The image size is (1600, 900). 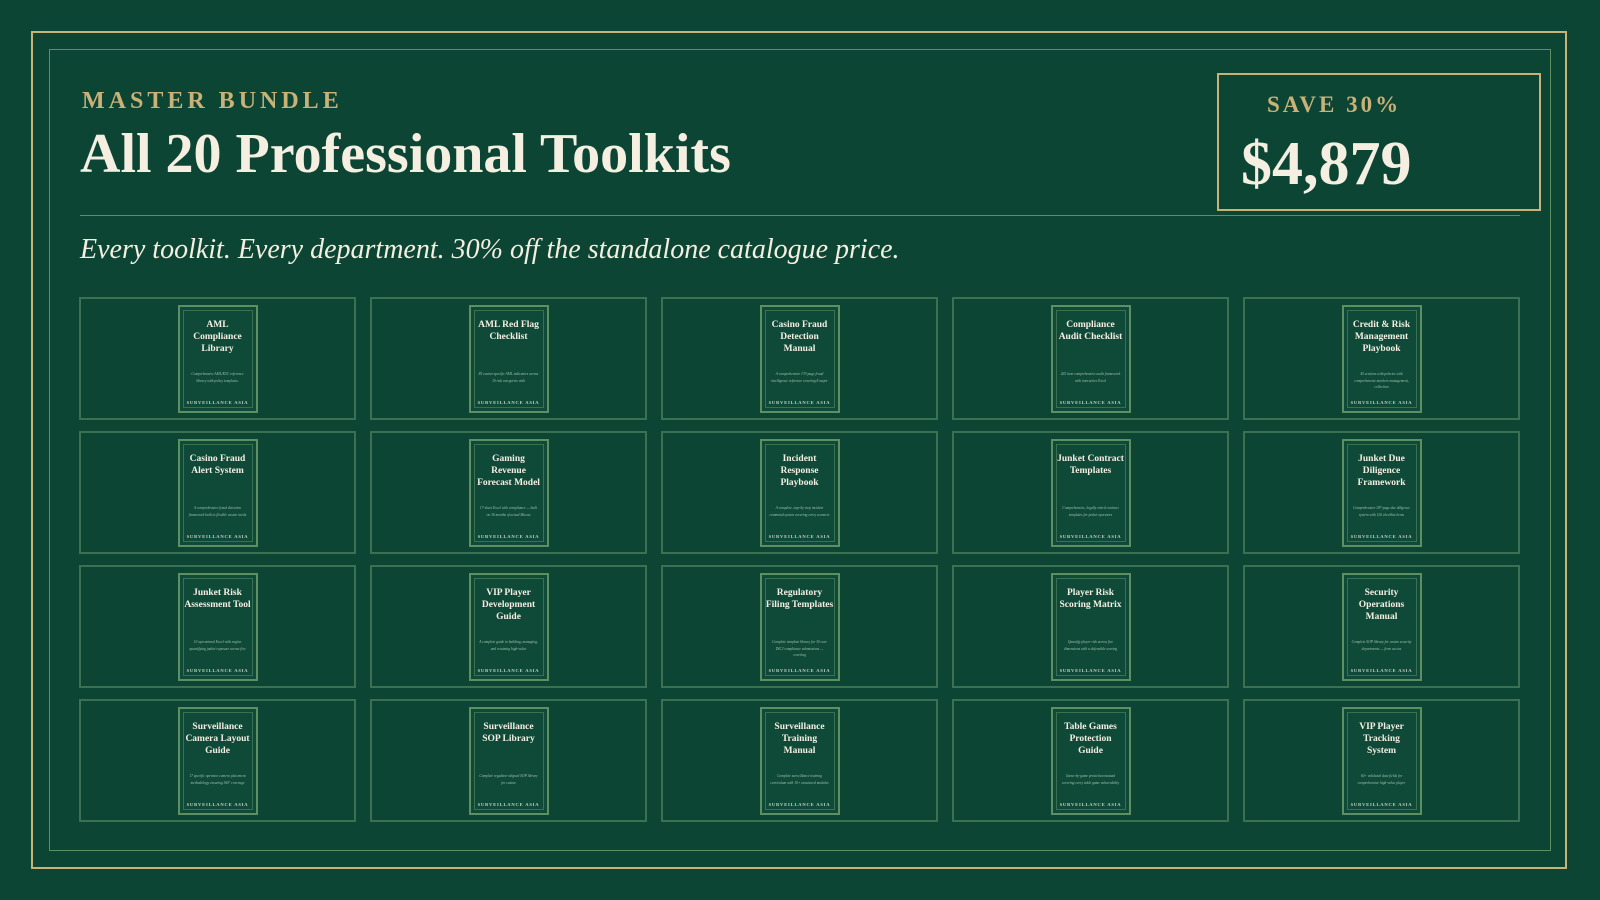 I want to click on header-divider, so click(x=800, y=215).